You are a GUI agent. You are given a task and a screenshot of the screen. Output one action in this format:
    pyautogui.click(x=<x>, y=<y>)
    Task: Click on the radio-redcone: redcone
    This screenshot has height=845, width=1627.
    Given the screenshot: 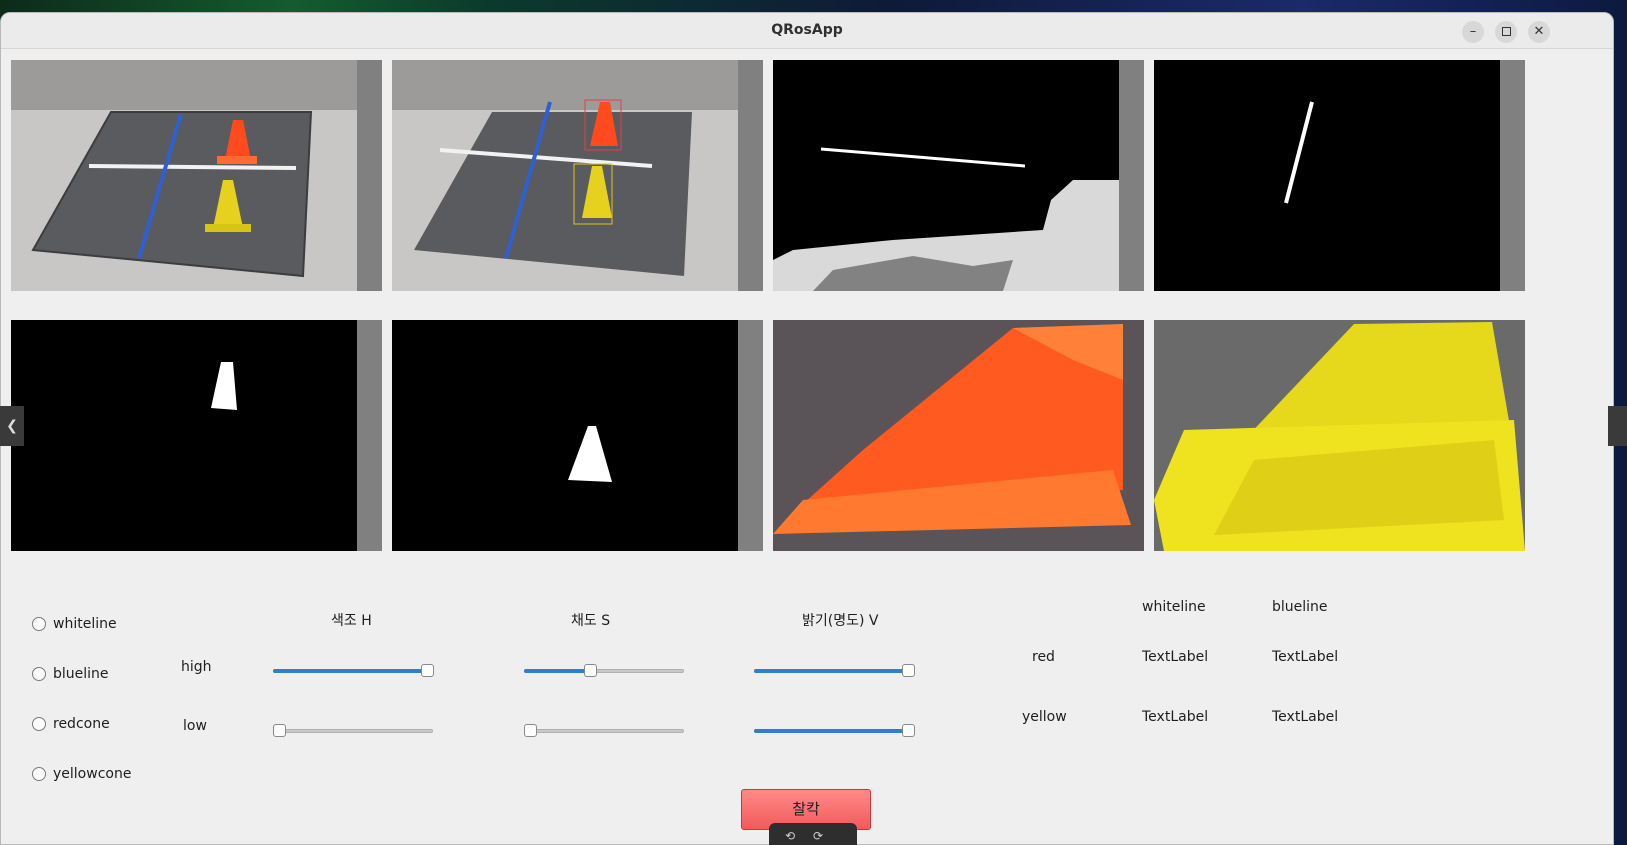 What is the action you would take?
    pyautogui.click(x=71, y=724)
    